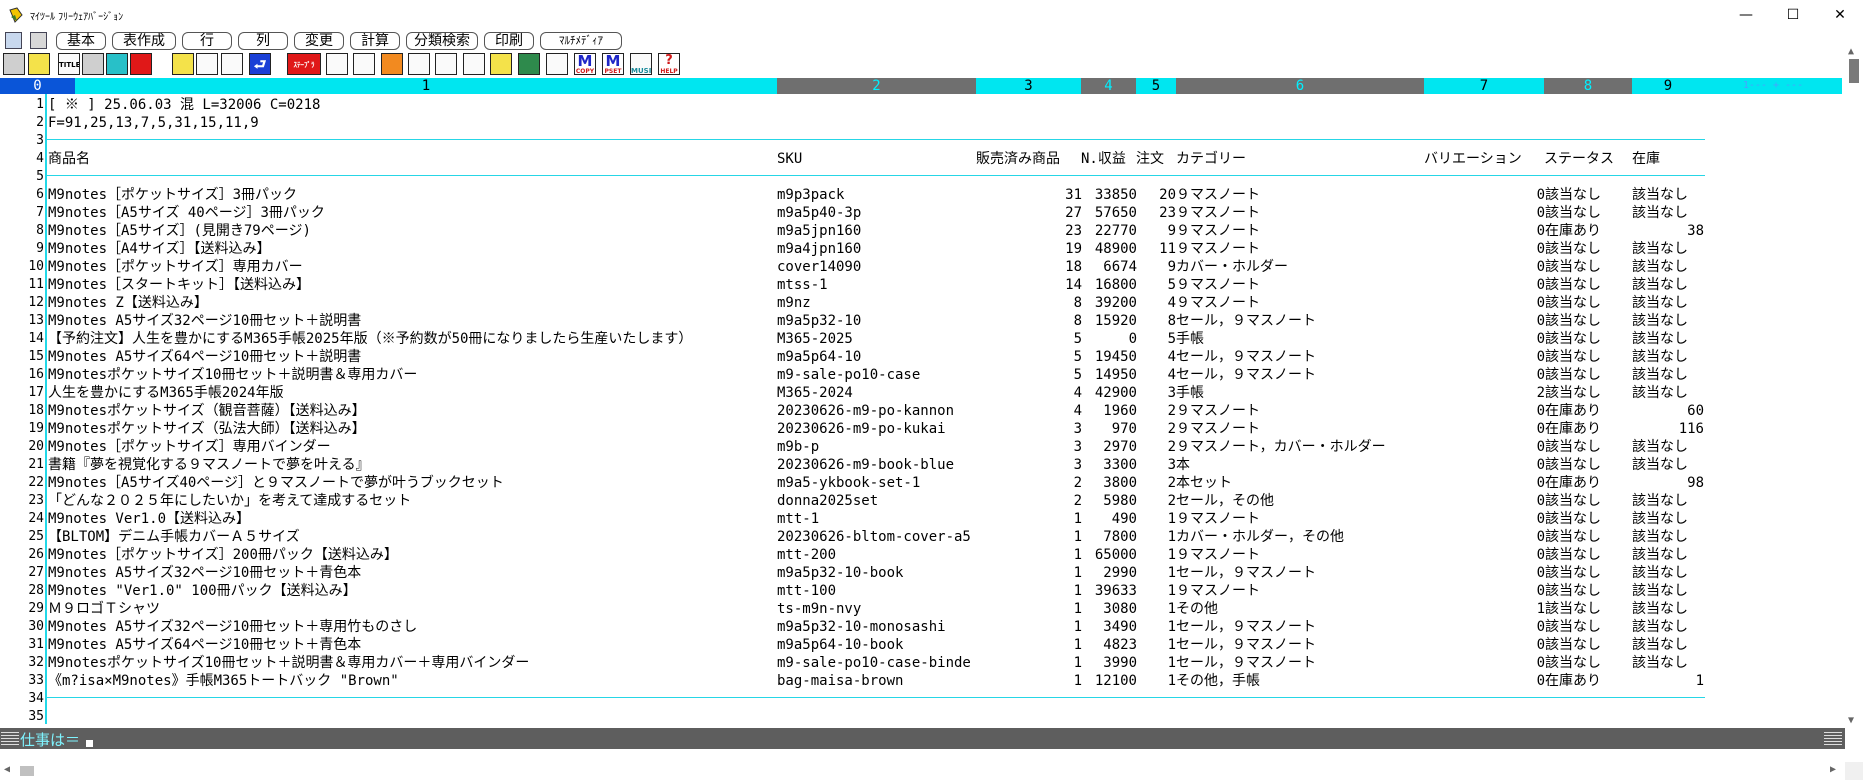 This screenshot has height=780, width=1863. I want to click on revenue-cell: 65000, so click(1109, 555).